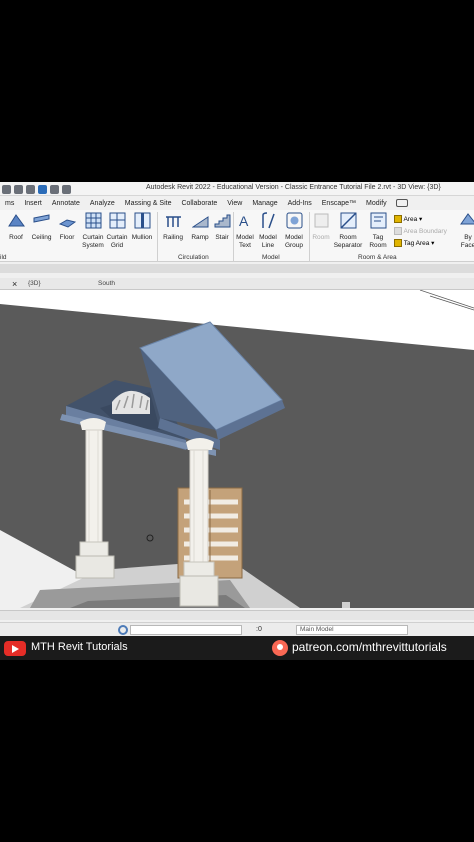  What do you see at coordinates (378, 231) in the screenshot?
I see `tag-room-button: Tag Room` at bounding box center [378, 231].